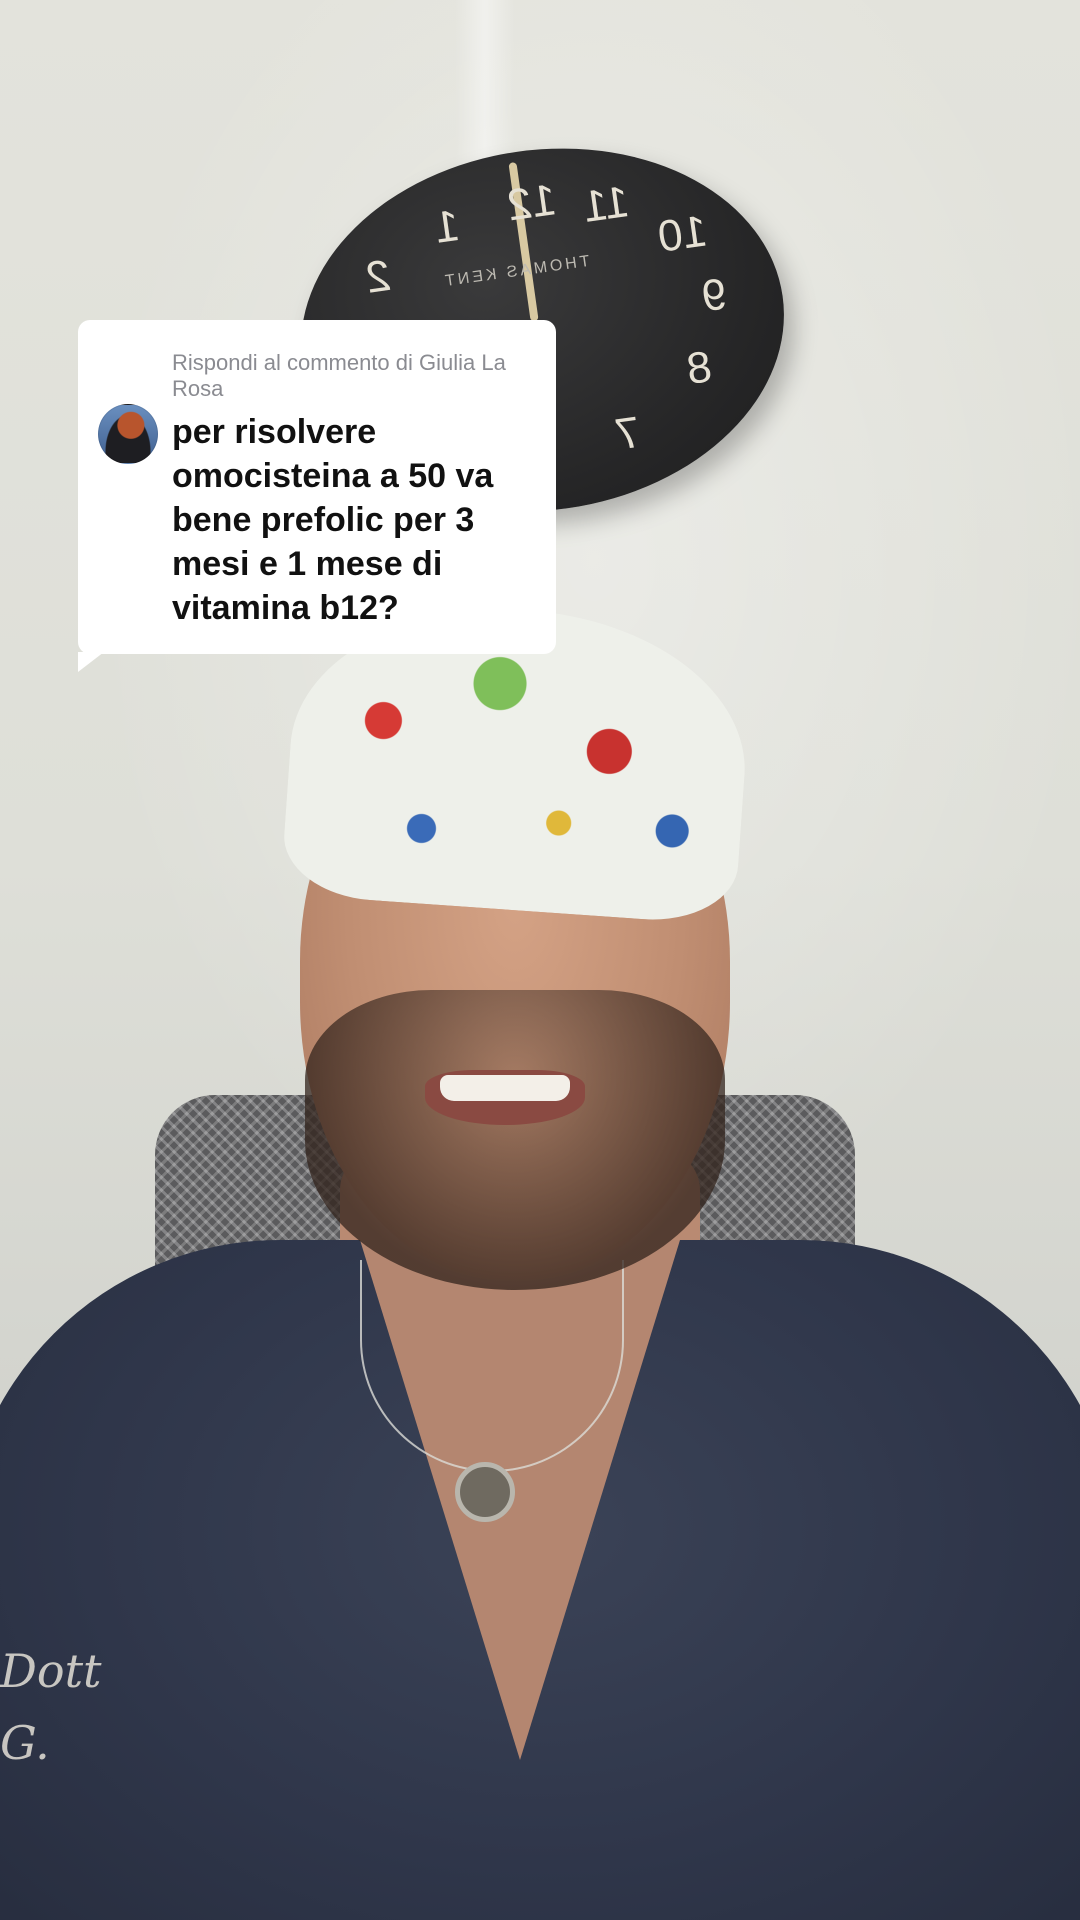  Describe the element at coordinates (515, 1140) in the screenshot. I see `beard` at that location.